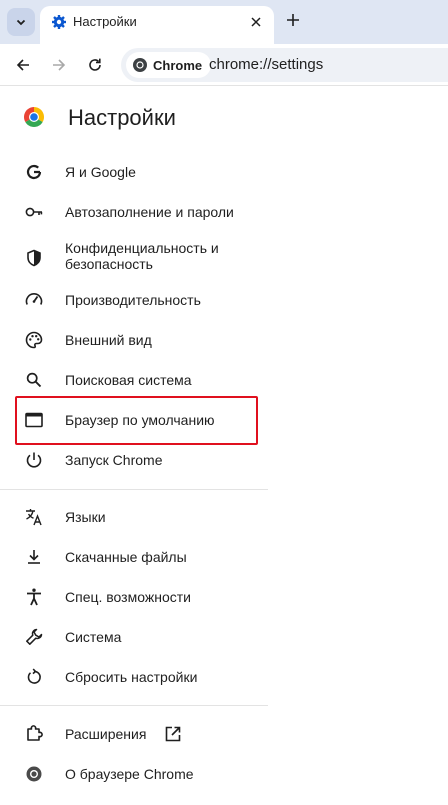 Image resolution: width=448 pixels, height=805 pixels. I want to click on reload-icon, so click(95, 64).